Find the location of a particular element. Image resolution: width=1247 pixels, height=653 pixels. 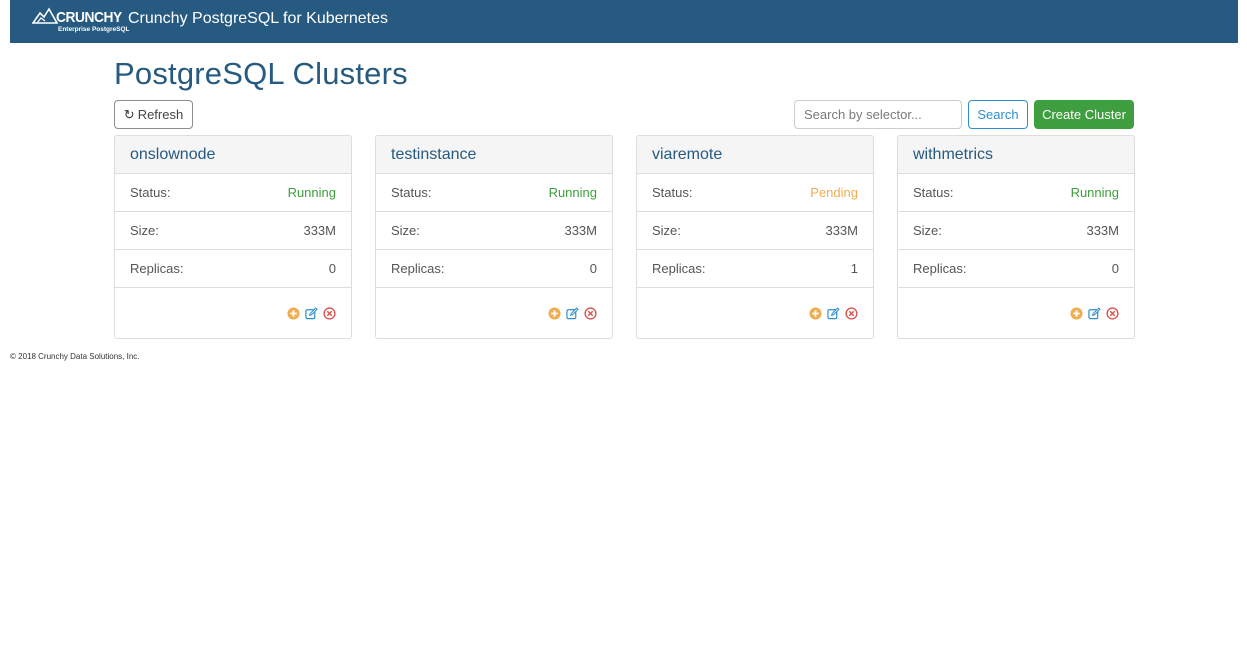

search-input is located at coordinates (878, 114).